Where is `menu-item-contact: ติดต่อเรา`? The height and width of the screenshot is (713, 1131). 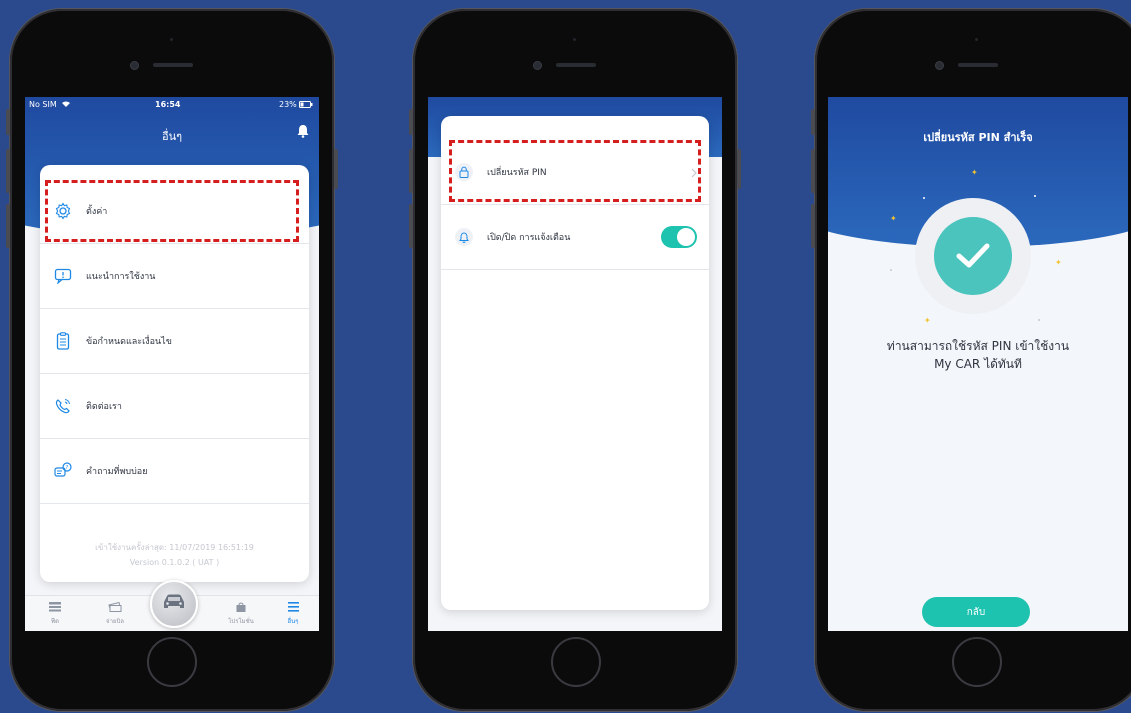
menu-item-contact: ติดต่อเรา is located at coordinates (174, 406).